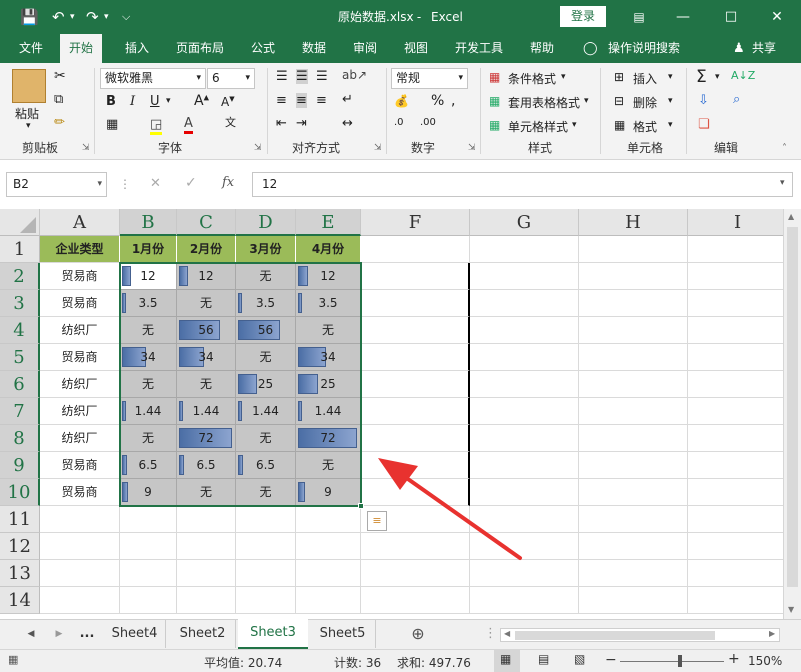 This screenshot has height=672, width=801. Describe the element at coordinates (80, 303) in the screenshot. I see `cell-a3: 贸易商` at that location.